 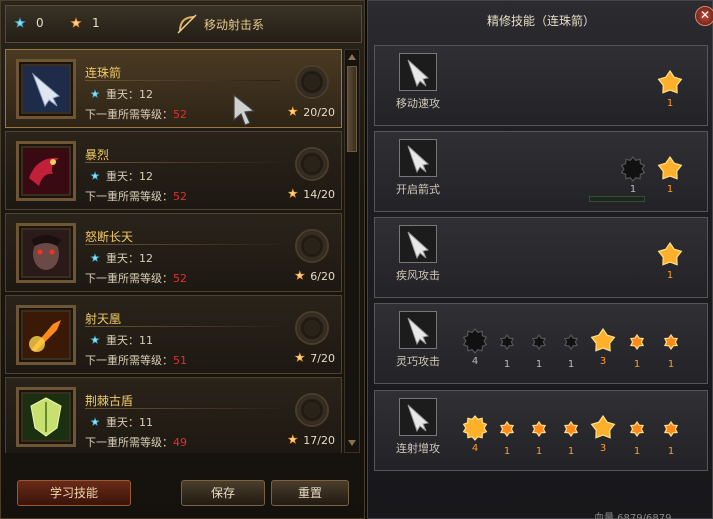 I want to click on red-dragon-icon, so click(x=46, y=171).